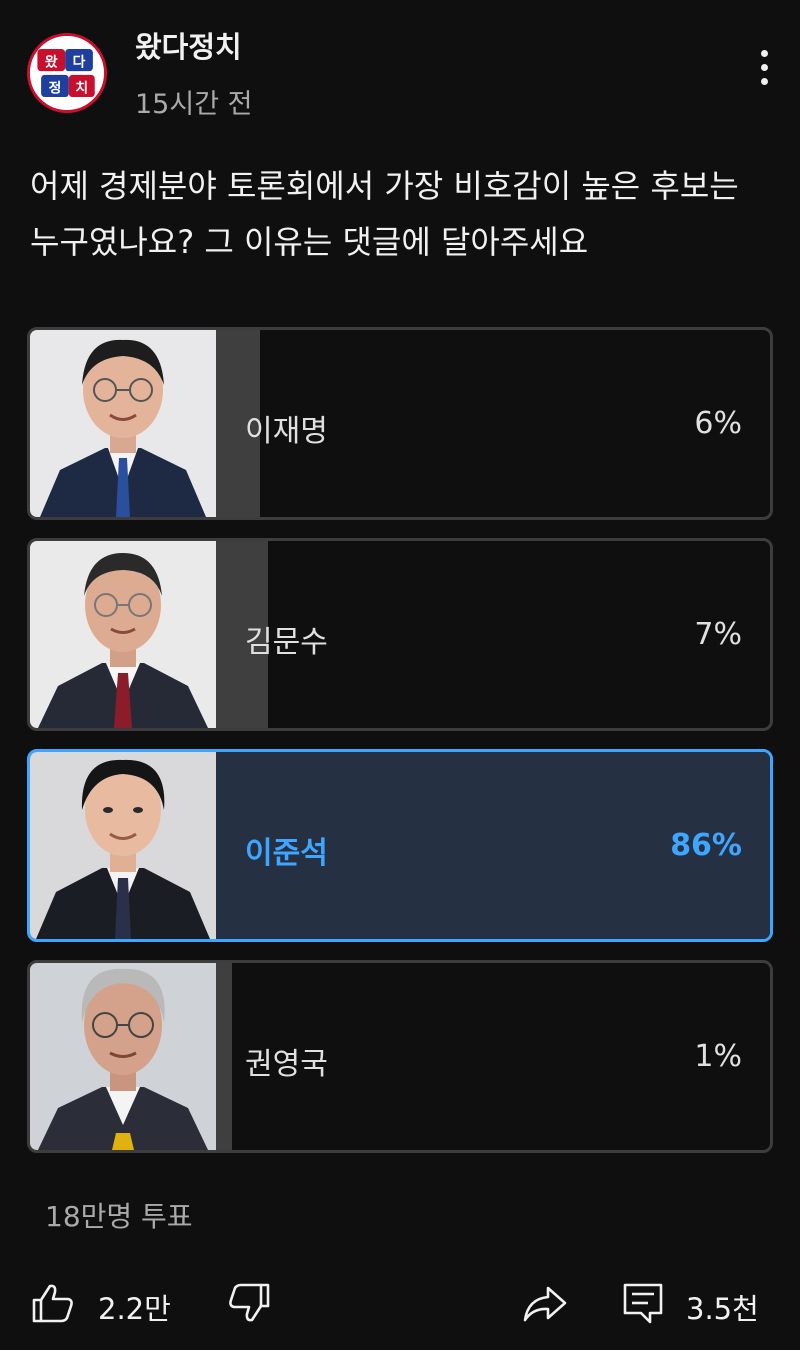 This screenshot has height=1350, width=800. I want to click on option-percent: 1%, so click(718, 1056).